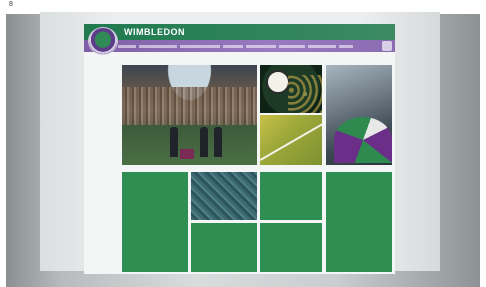  Describe the element at coordinates (278, 82) in the screenshot. I see `clock-icon` at that location.